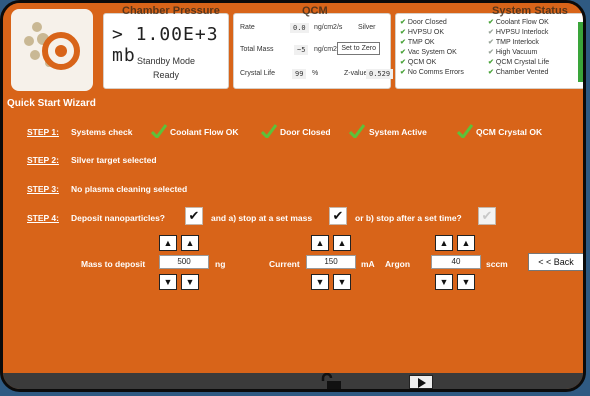  I want to click on status-hvpsu-ok: ✔ HVPSU OK, so click(422, 32).